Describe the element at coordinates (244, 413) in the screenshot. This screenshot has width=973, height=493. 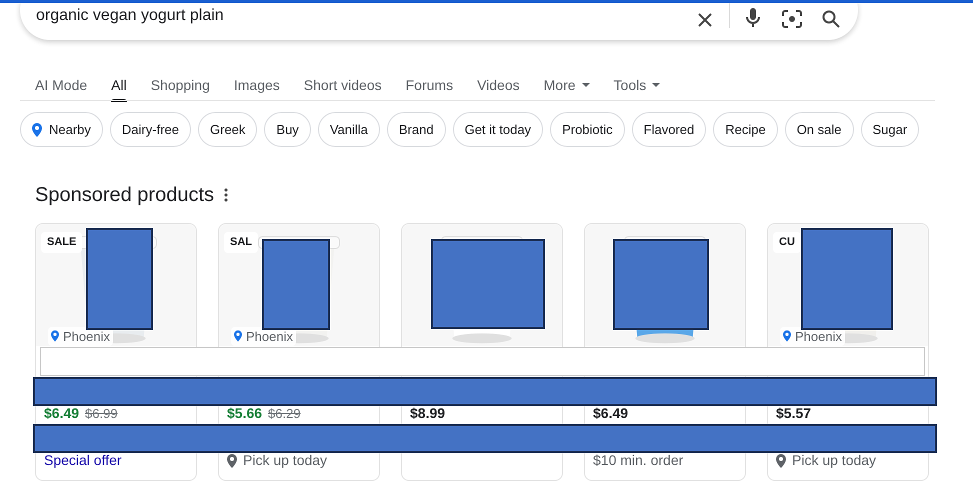
I see `price: $5.66` at that location.